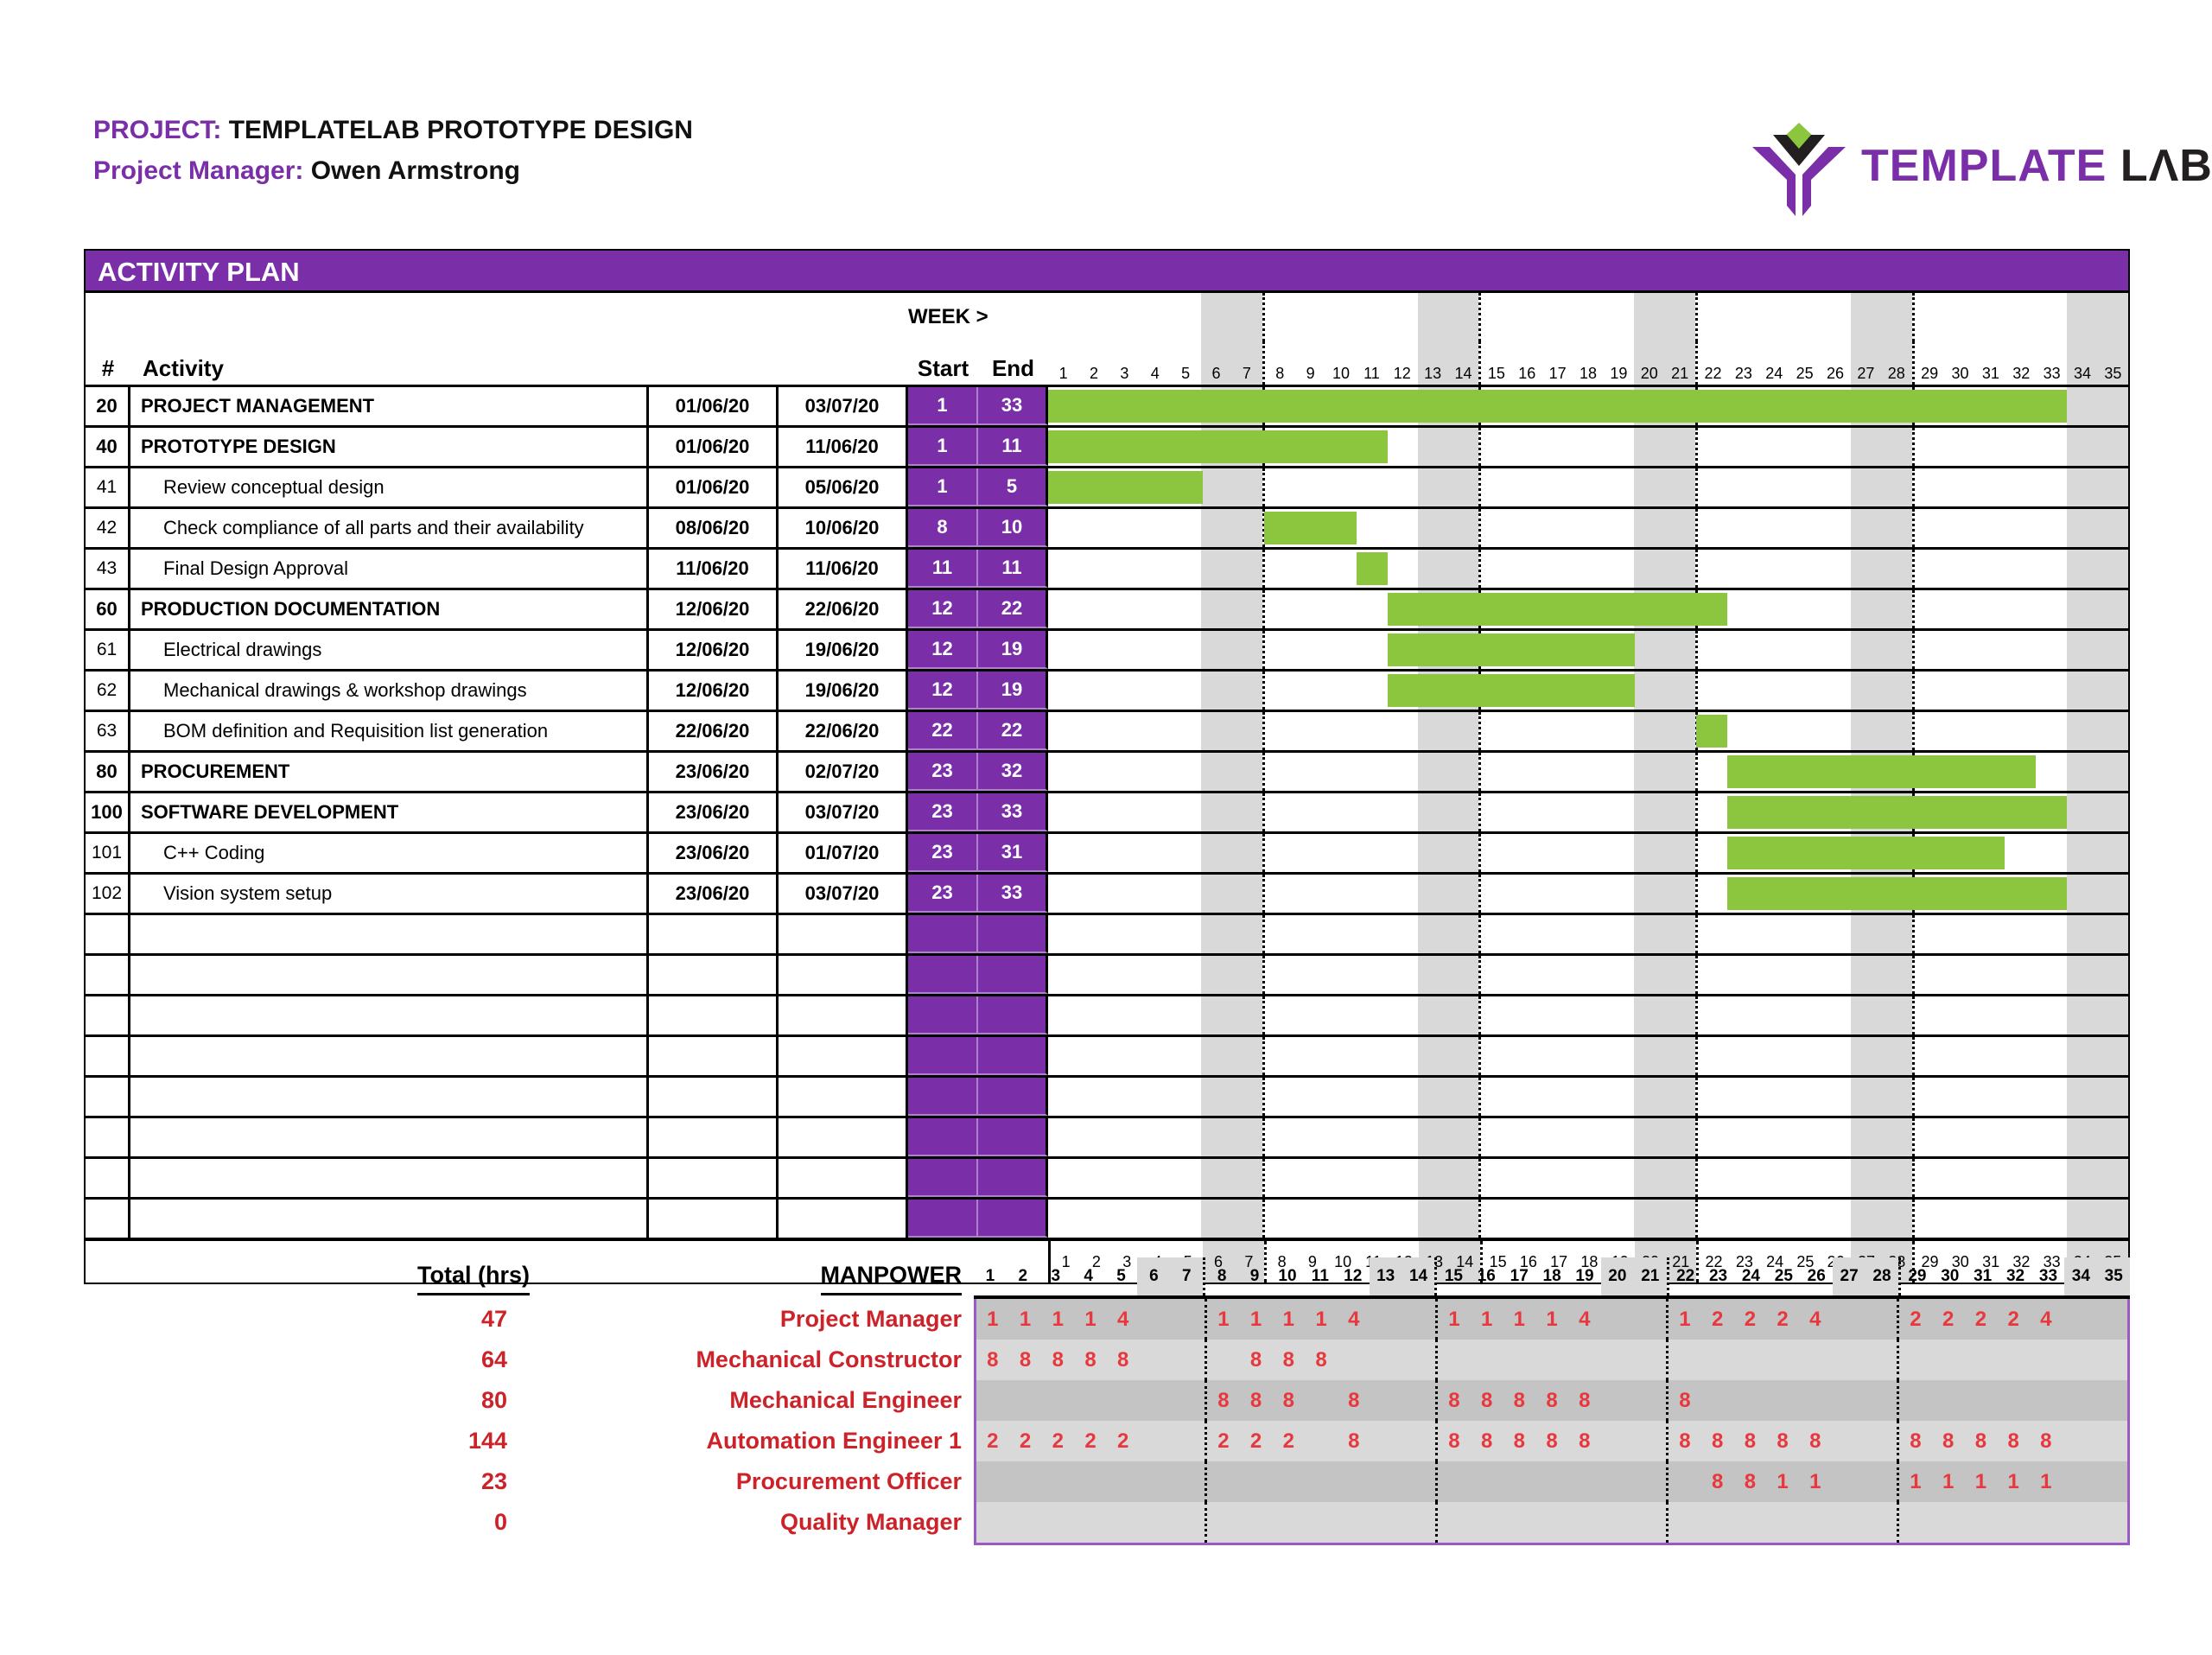  I want to click on day-number-cell: 35, so click(2113, 363).